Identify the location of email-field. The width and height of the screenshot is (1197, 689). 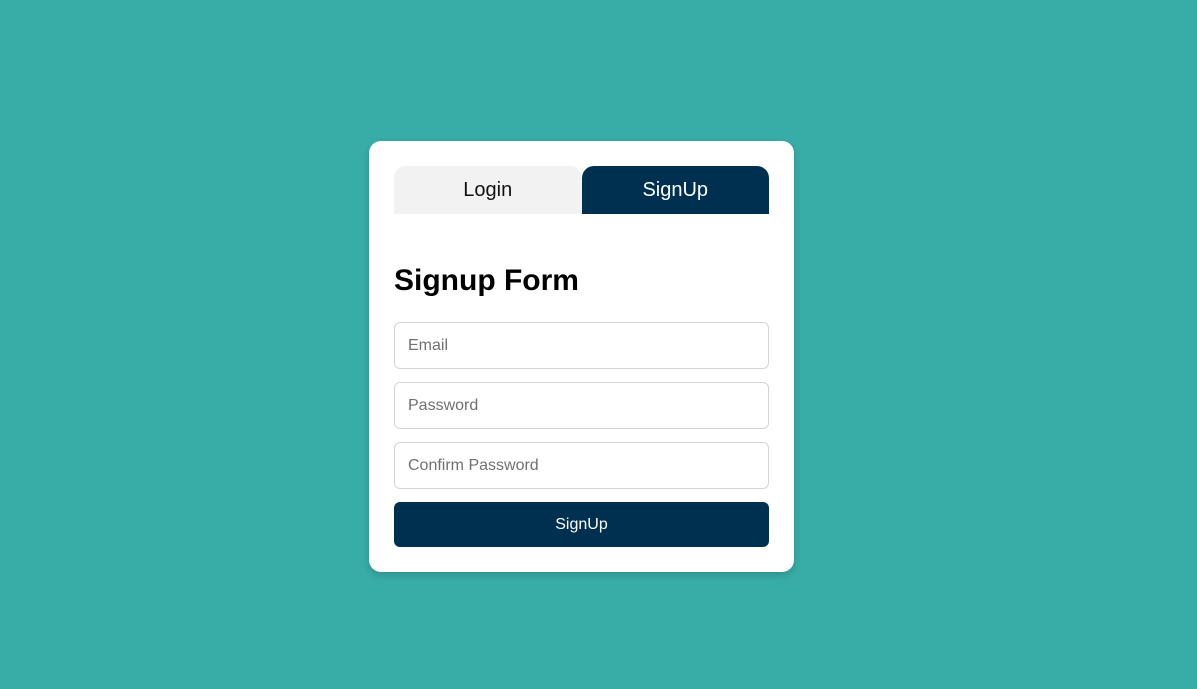
(581, 345).